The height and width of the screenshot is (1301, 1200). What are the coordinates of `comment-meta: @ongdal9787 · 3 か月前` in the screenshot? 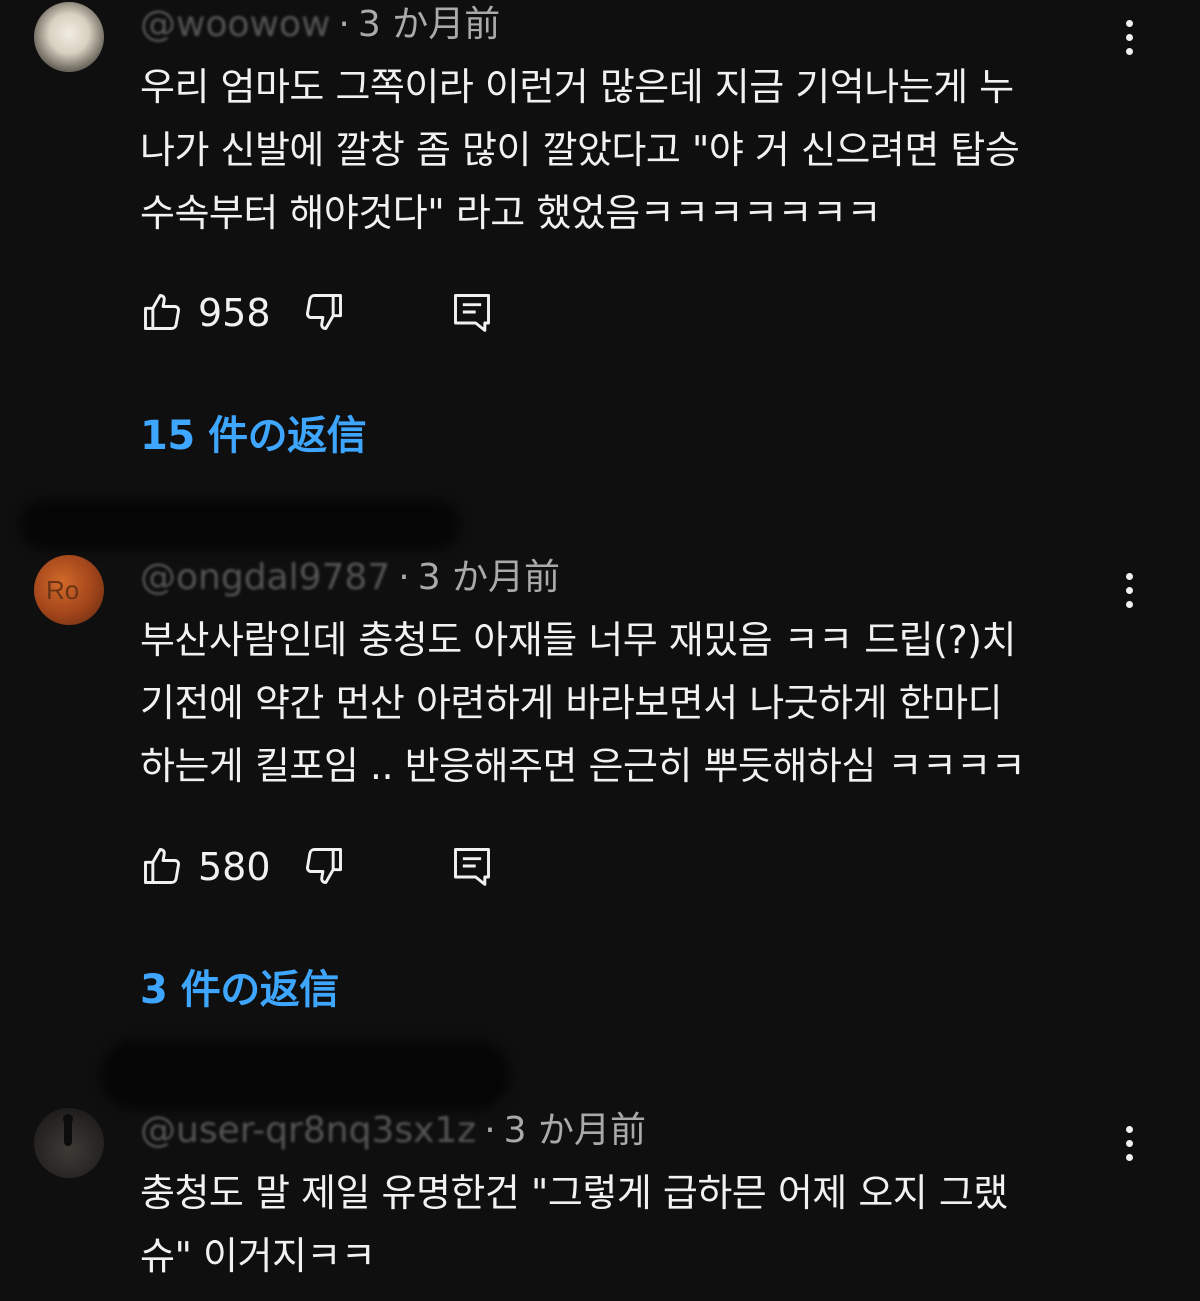 It's located at (350, 577).